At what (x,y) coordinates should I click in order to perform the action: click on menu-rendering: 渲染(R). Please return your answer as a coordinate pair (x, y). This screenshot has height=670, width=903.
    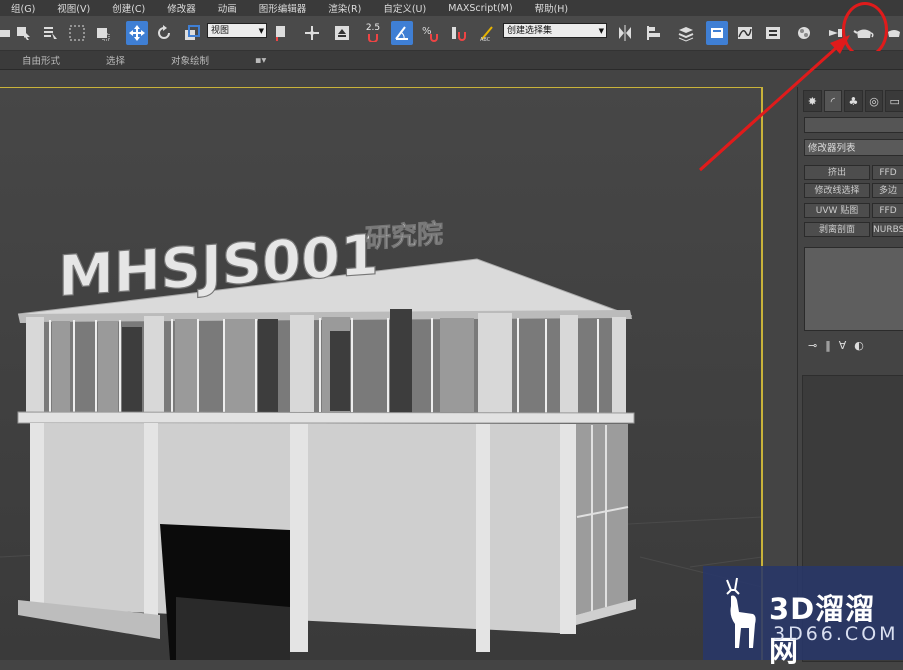
    Looking at the image, I should click on (344, 8).